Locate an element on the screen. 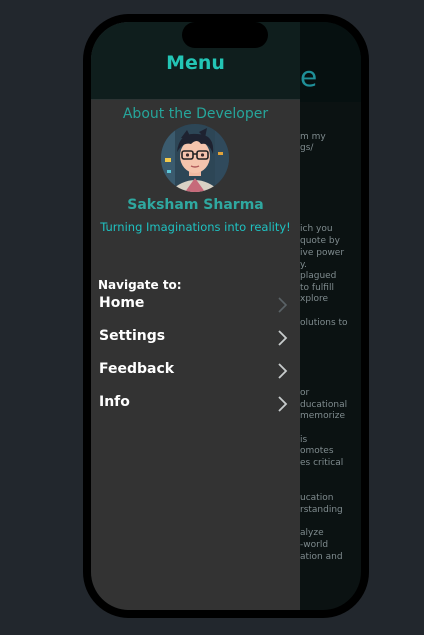 Image resolution: width=424 pixels, height=635 pixels. background-text-line: es critical is located at coordinates (322, 463).